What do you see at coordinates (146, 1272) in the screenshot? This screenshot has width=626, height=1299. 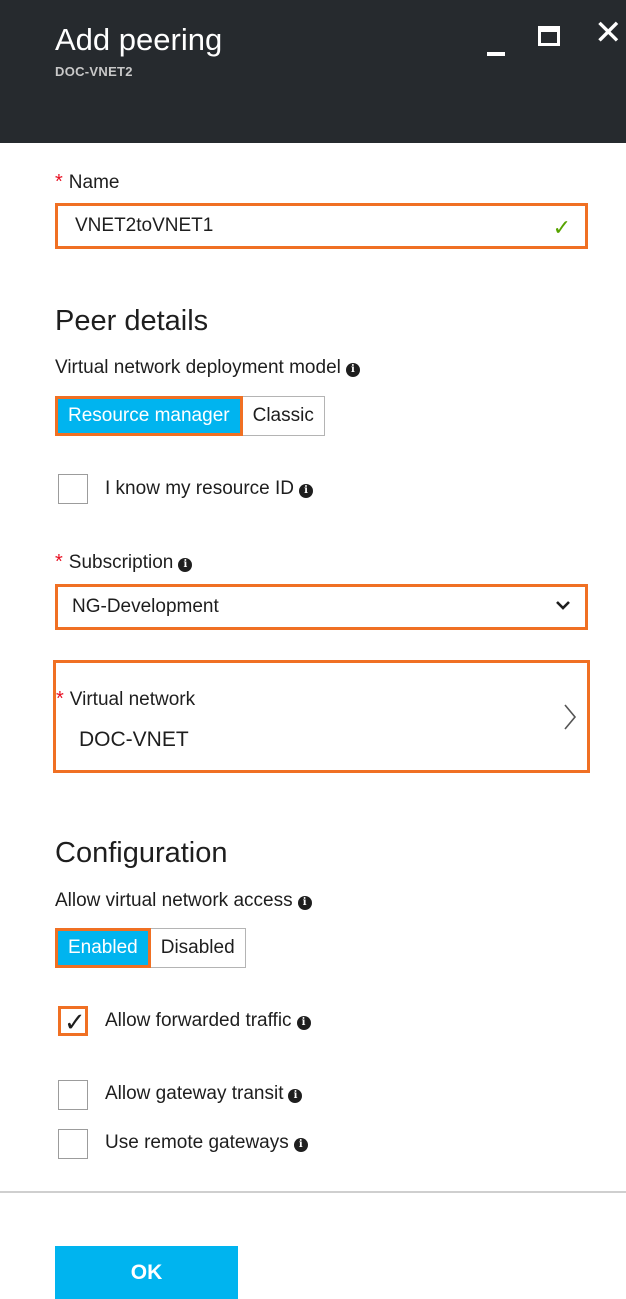 I see `ok-button: OK` at bounding box center [146, 1272].